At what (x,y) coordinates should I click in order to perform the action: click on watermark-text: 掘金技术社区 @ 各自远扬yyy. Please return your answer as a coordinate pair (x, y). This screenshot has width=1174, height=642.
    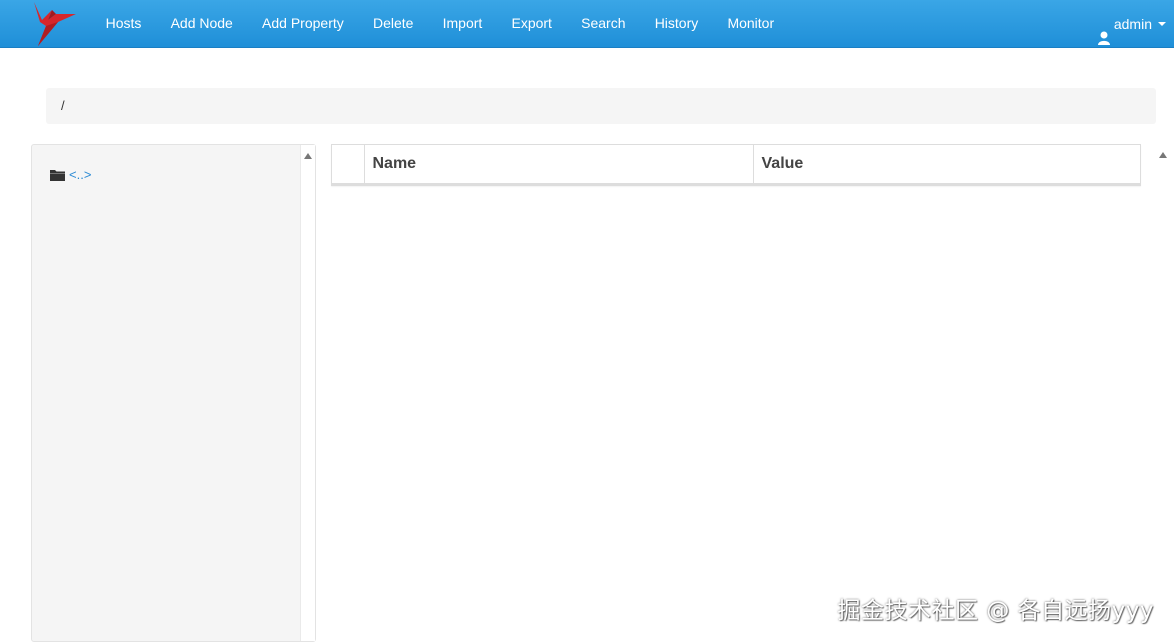
    Looking at the image, I should click on (995, 611).